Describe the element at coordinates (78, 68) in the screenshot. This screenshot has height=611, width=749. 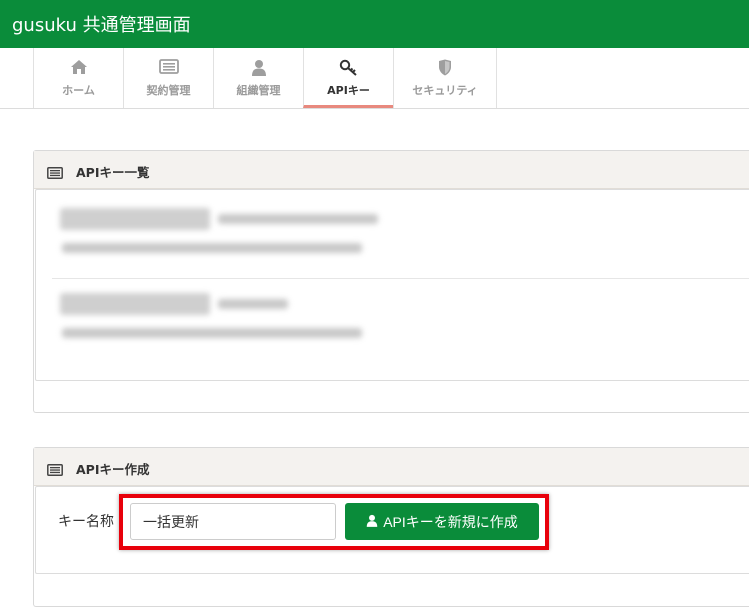
I see `home-icon` at that location.